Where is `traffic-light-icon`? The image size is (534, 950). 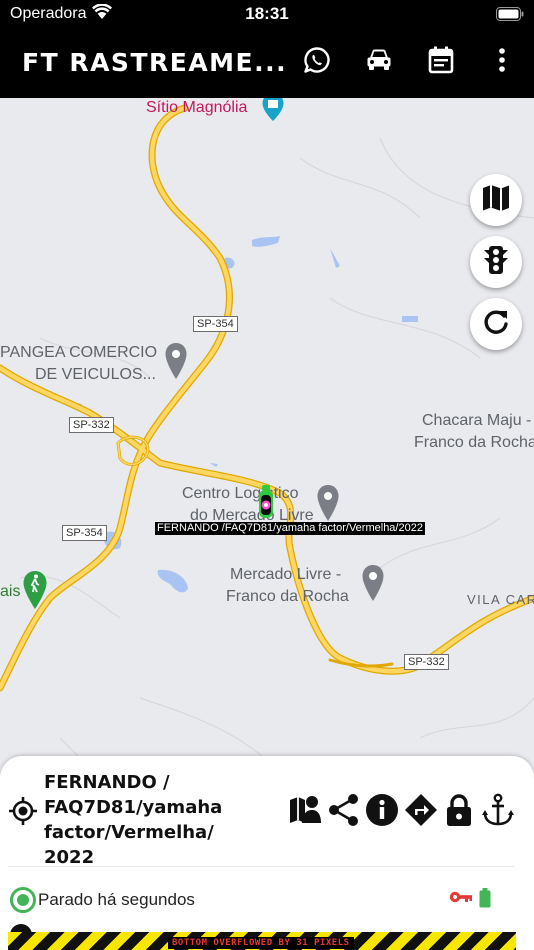
traffic-light-icon is located at coordinates (496, 262).